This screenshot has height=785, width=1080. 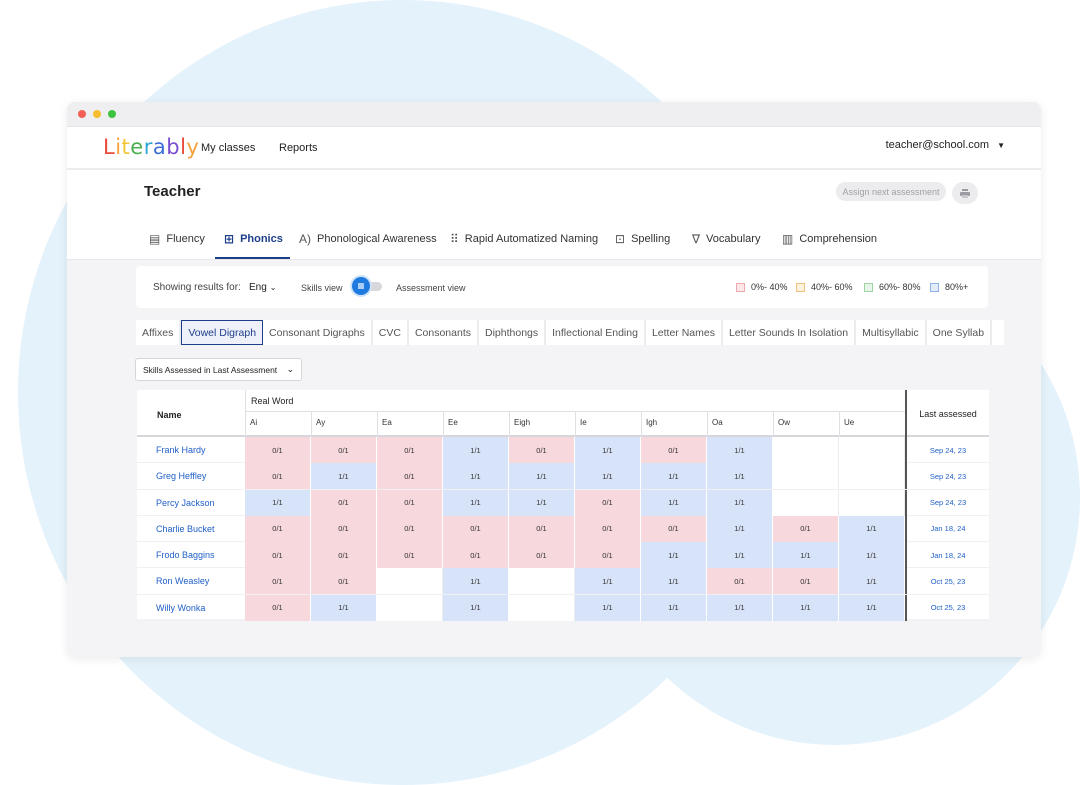 What do you see at coordinates (642, 239) in the screenshot?
I see `tab-spelling: ⊡ Spelling` at bounding box center [642, 239].